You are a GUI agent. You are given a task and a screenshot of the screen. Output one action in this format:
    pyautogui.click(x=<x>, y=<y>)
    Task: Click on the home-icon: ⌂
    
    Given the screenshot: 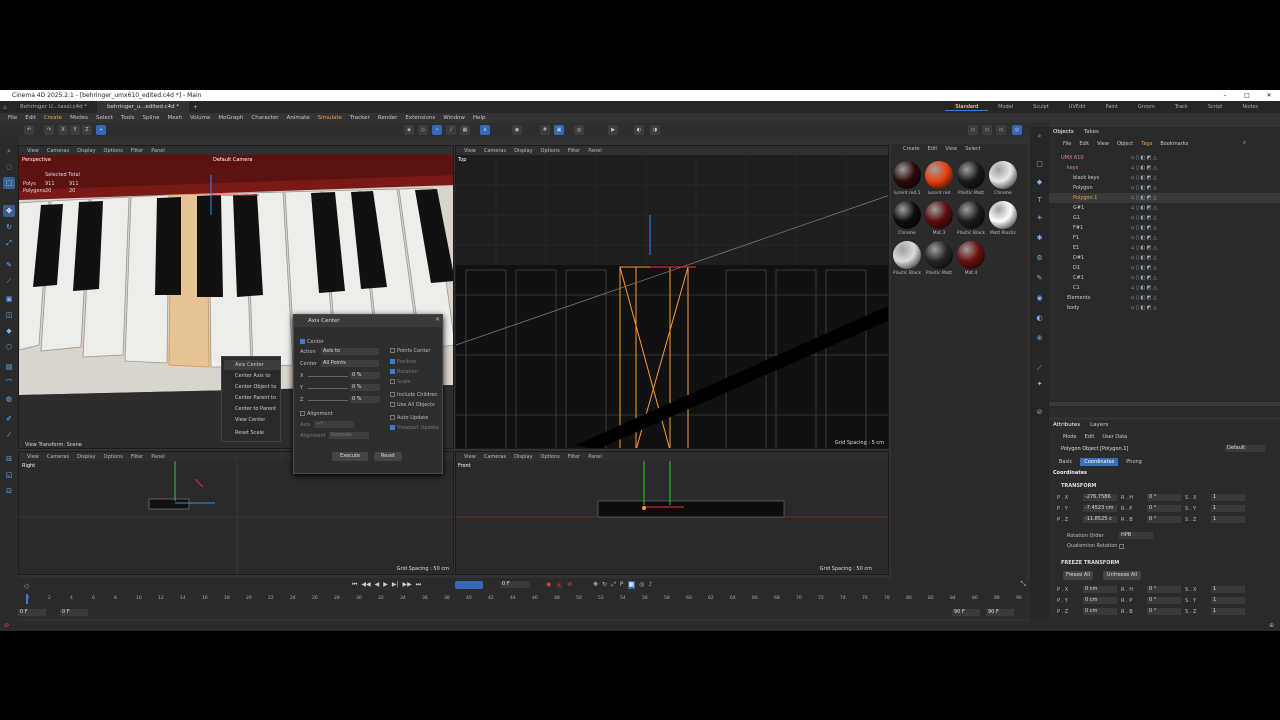 What is the action you would take?
    pyautogui.click(x=5, y=107)
    